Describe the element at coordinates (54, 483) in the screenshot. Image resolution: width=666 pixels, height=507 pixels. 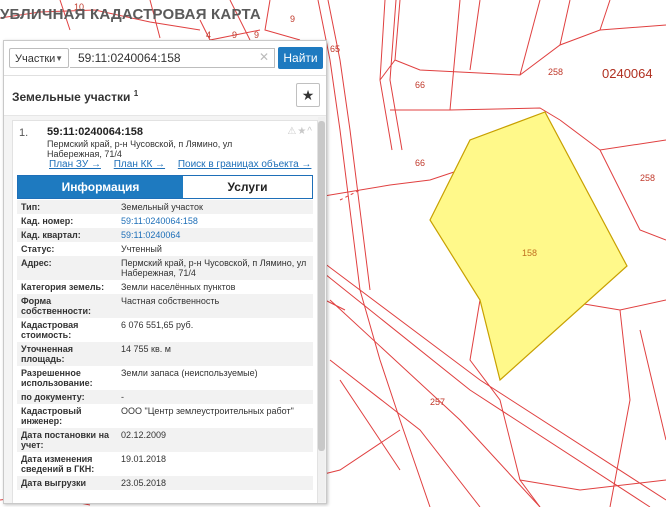
I see `info-key: Дата выгрузки` at that location.